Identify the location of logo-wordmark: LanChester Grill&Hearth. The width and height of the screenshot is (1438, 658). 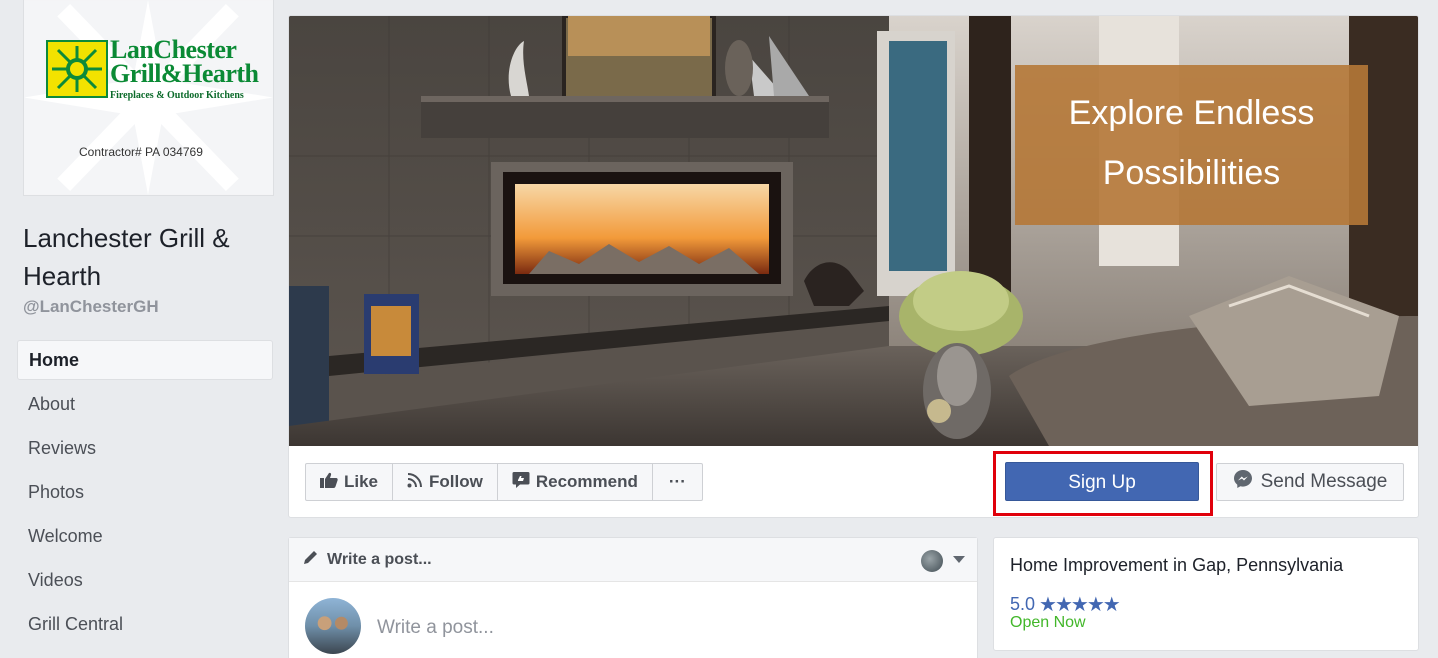
(184, 62).